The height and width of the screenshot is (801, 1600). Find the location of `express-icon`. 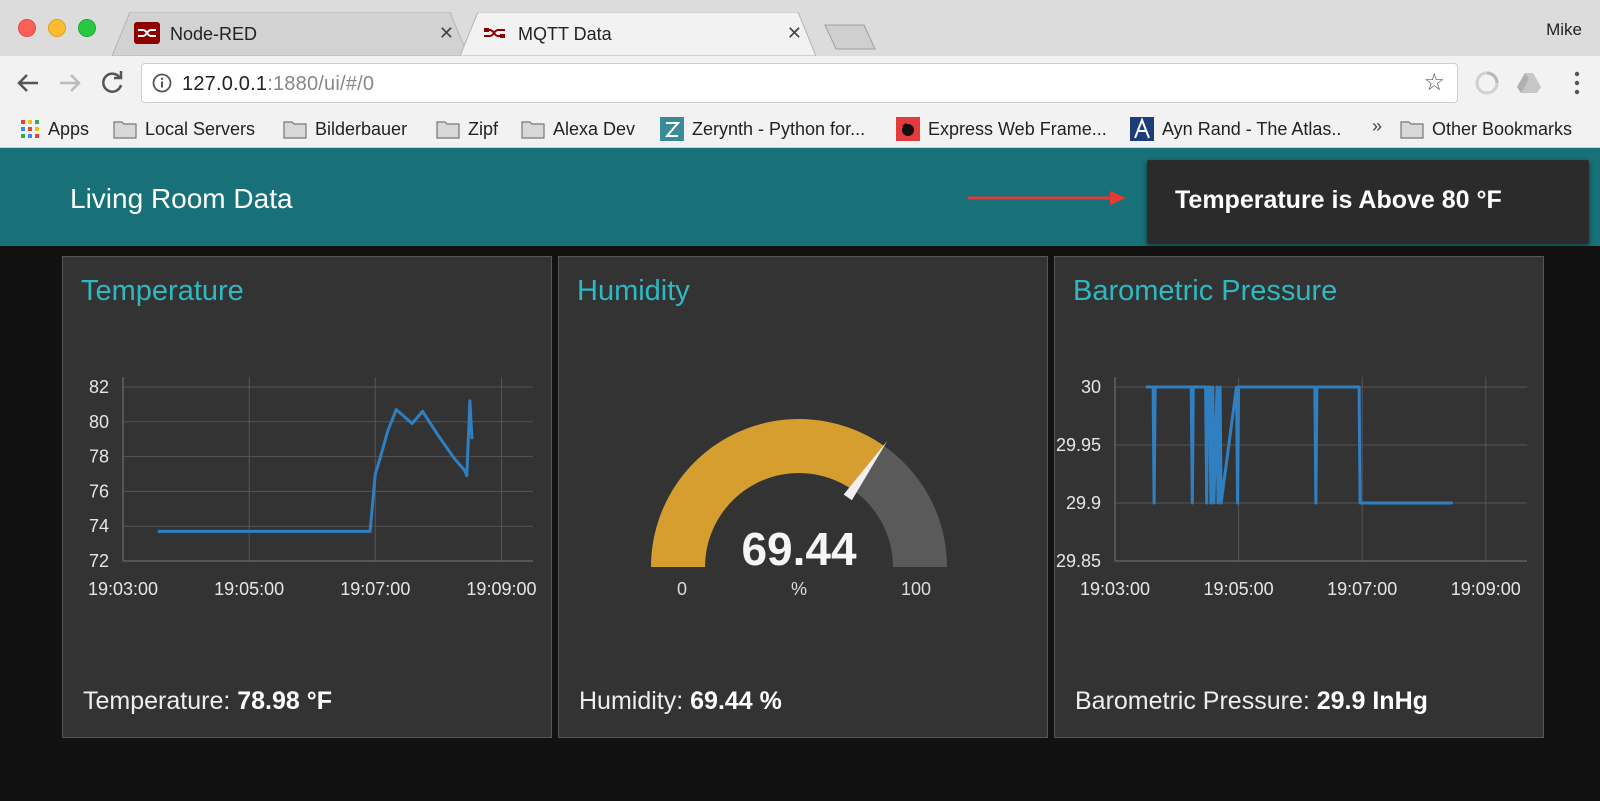

express-icon is located at coordinates (908, 129).